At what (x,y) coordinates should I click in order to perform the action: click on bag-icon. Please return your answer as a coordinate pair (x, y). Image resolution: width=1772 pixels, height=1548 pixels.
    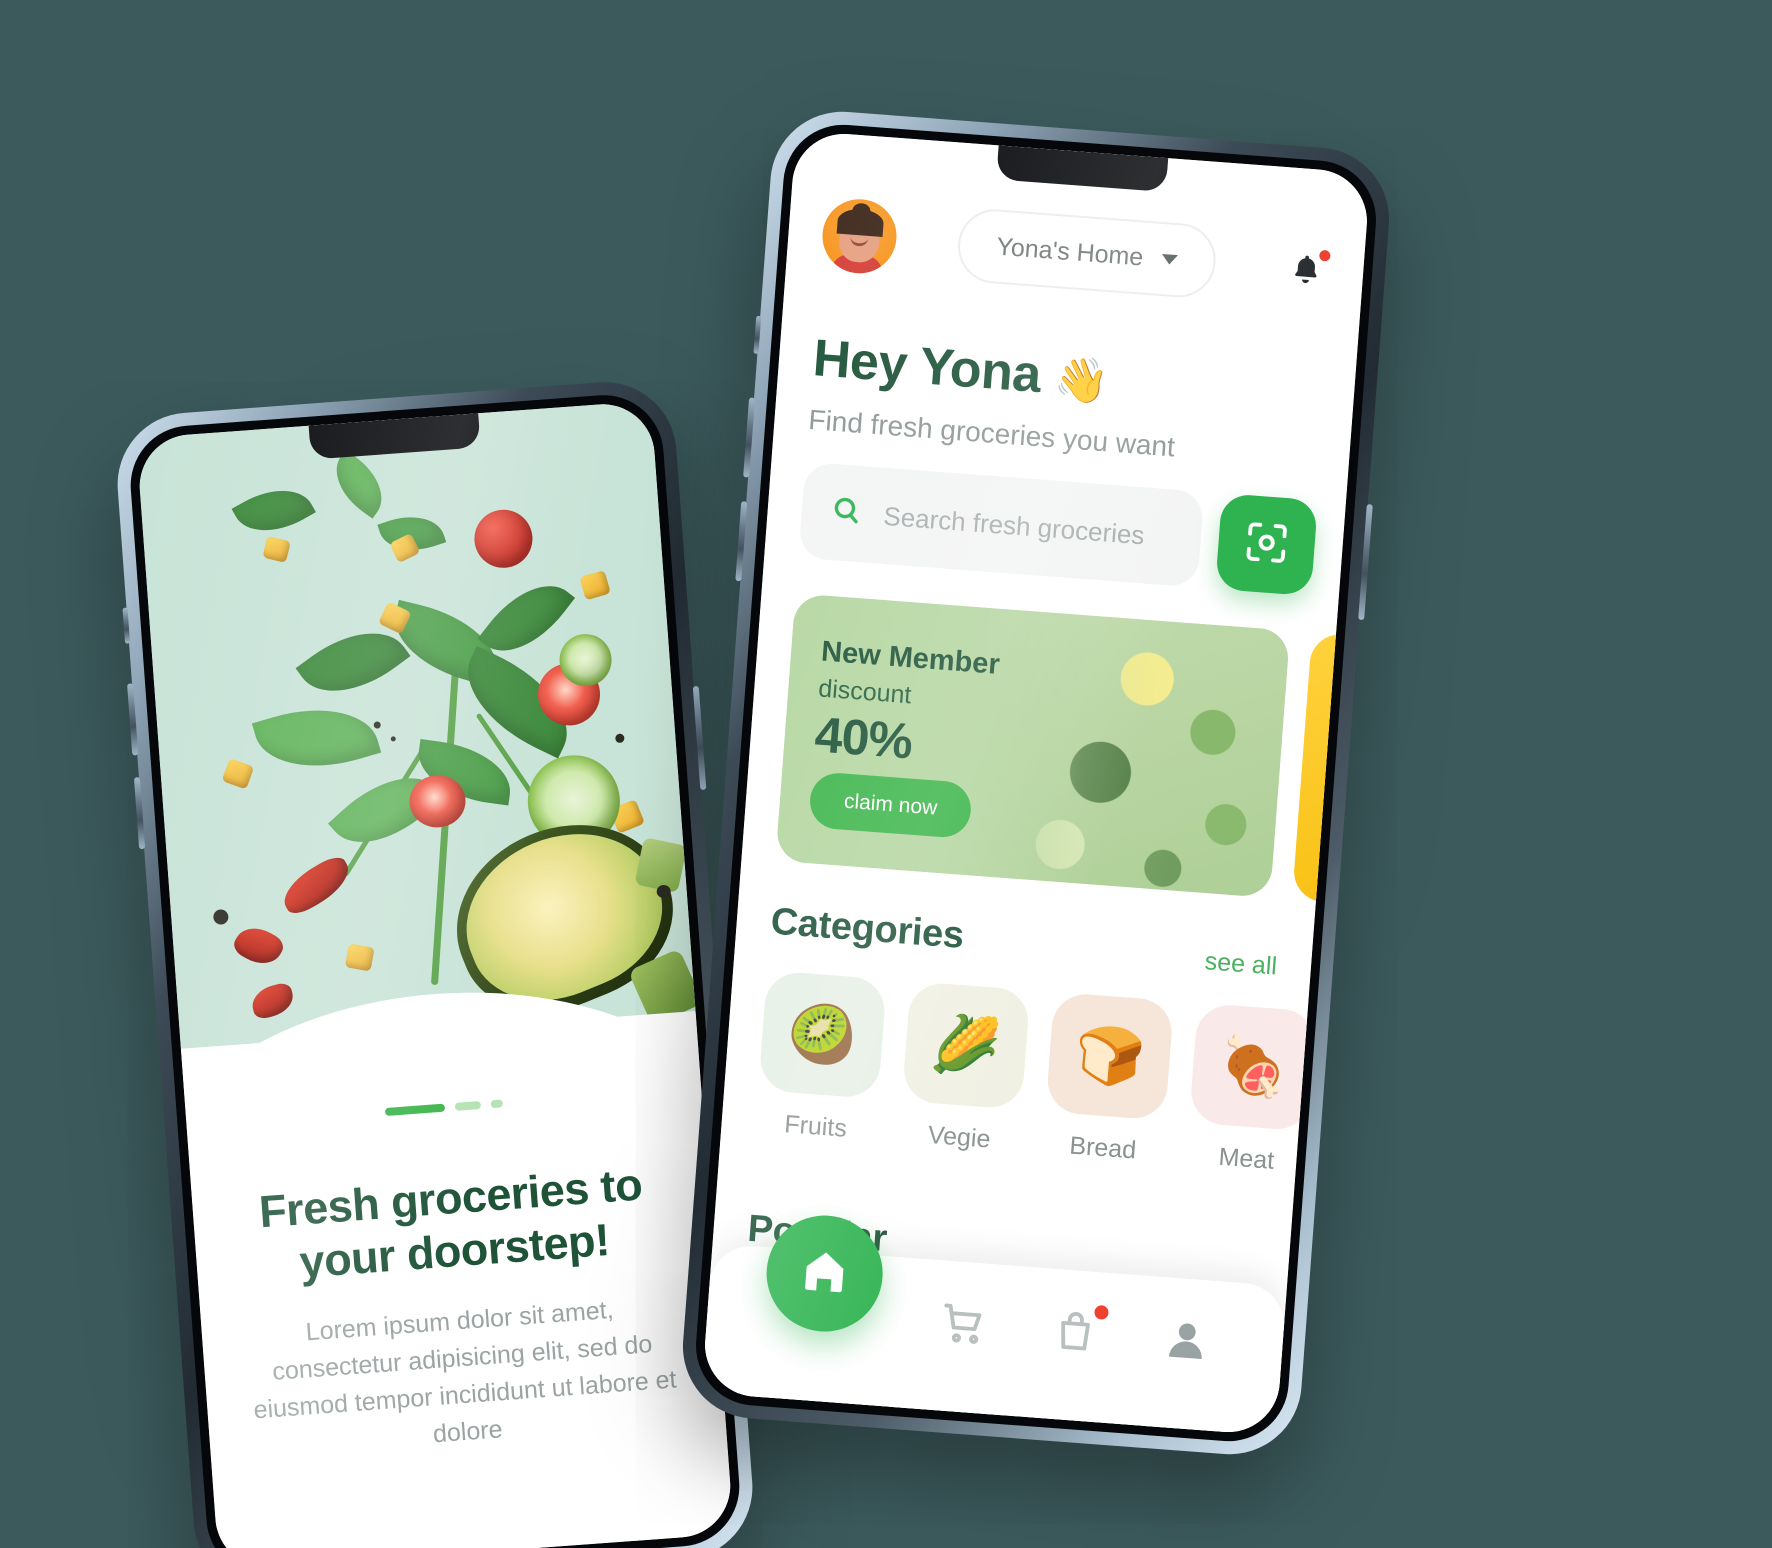
    Looking at the image, I should click on (1075, 1333).